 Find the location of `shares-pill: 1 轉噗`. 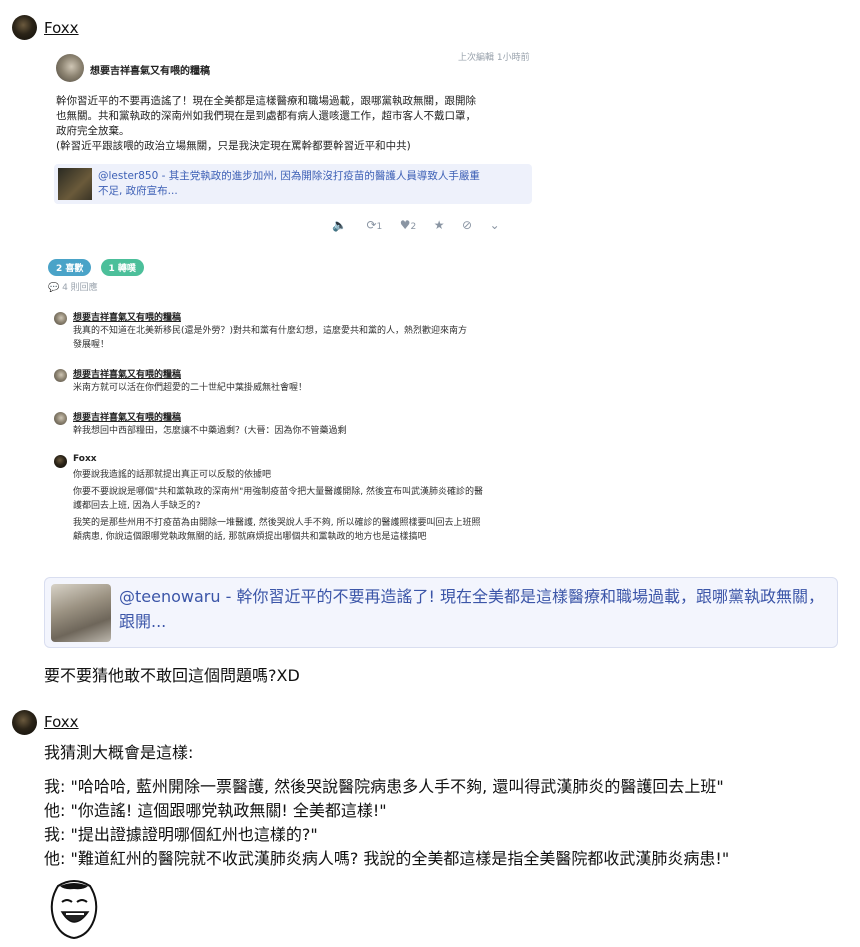

shares-pill: 1 轉噗 is located at coordinates (122, 267).